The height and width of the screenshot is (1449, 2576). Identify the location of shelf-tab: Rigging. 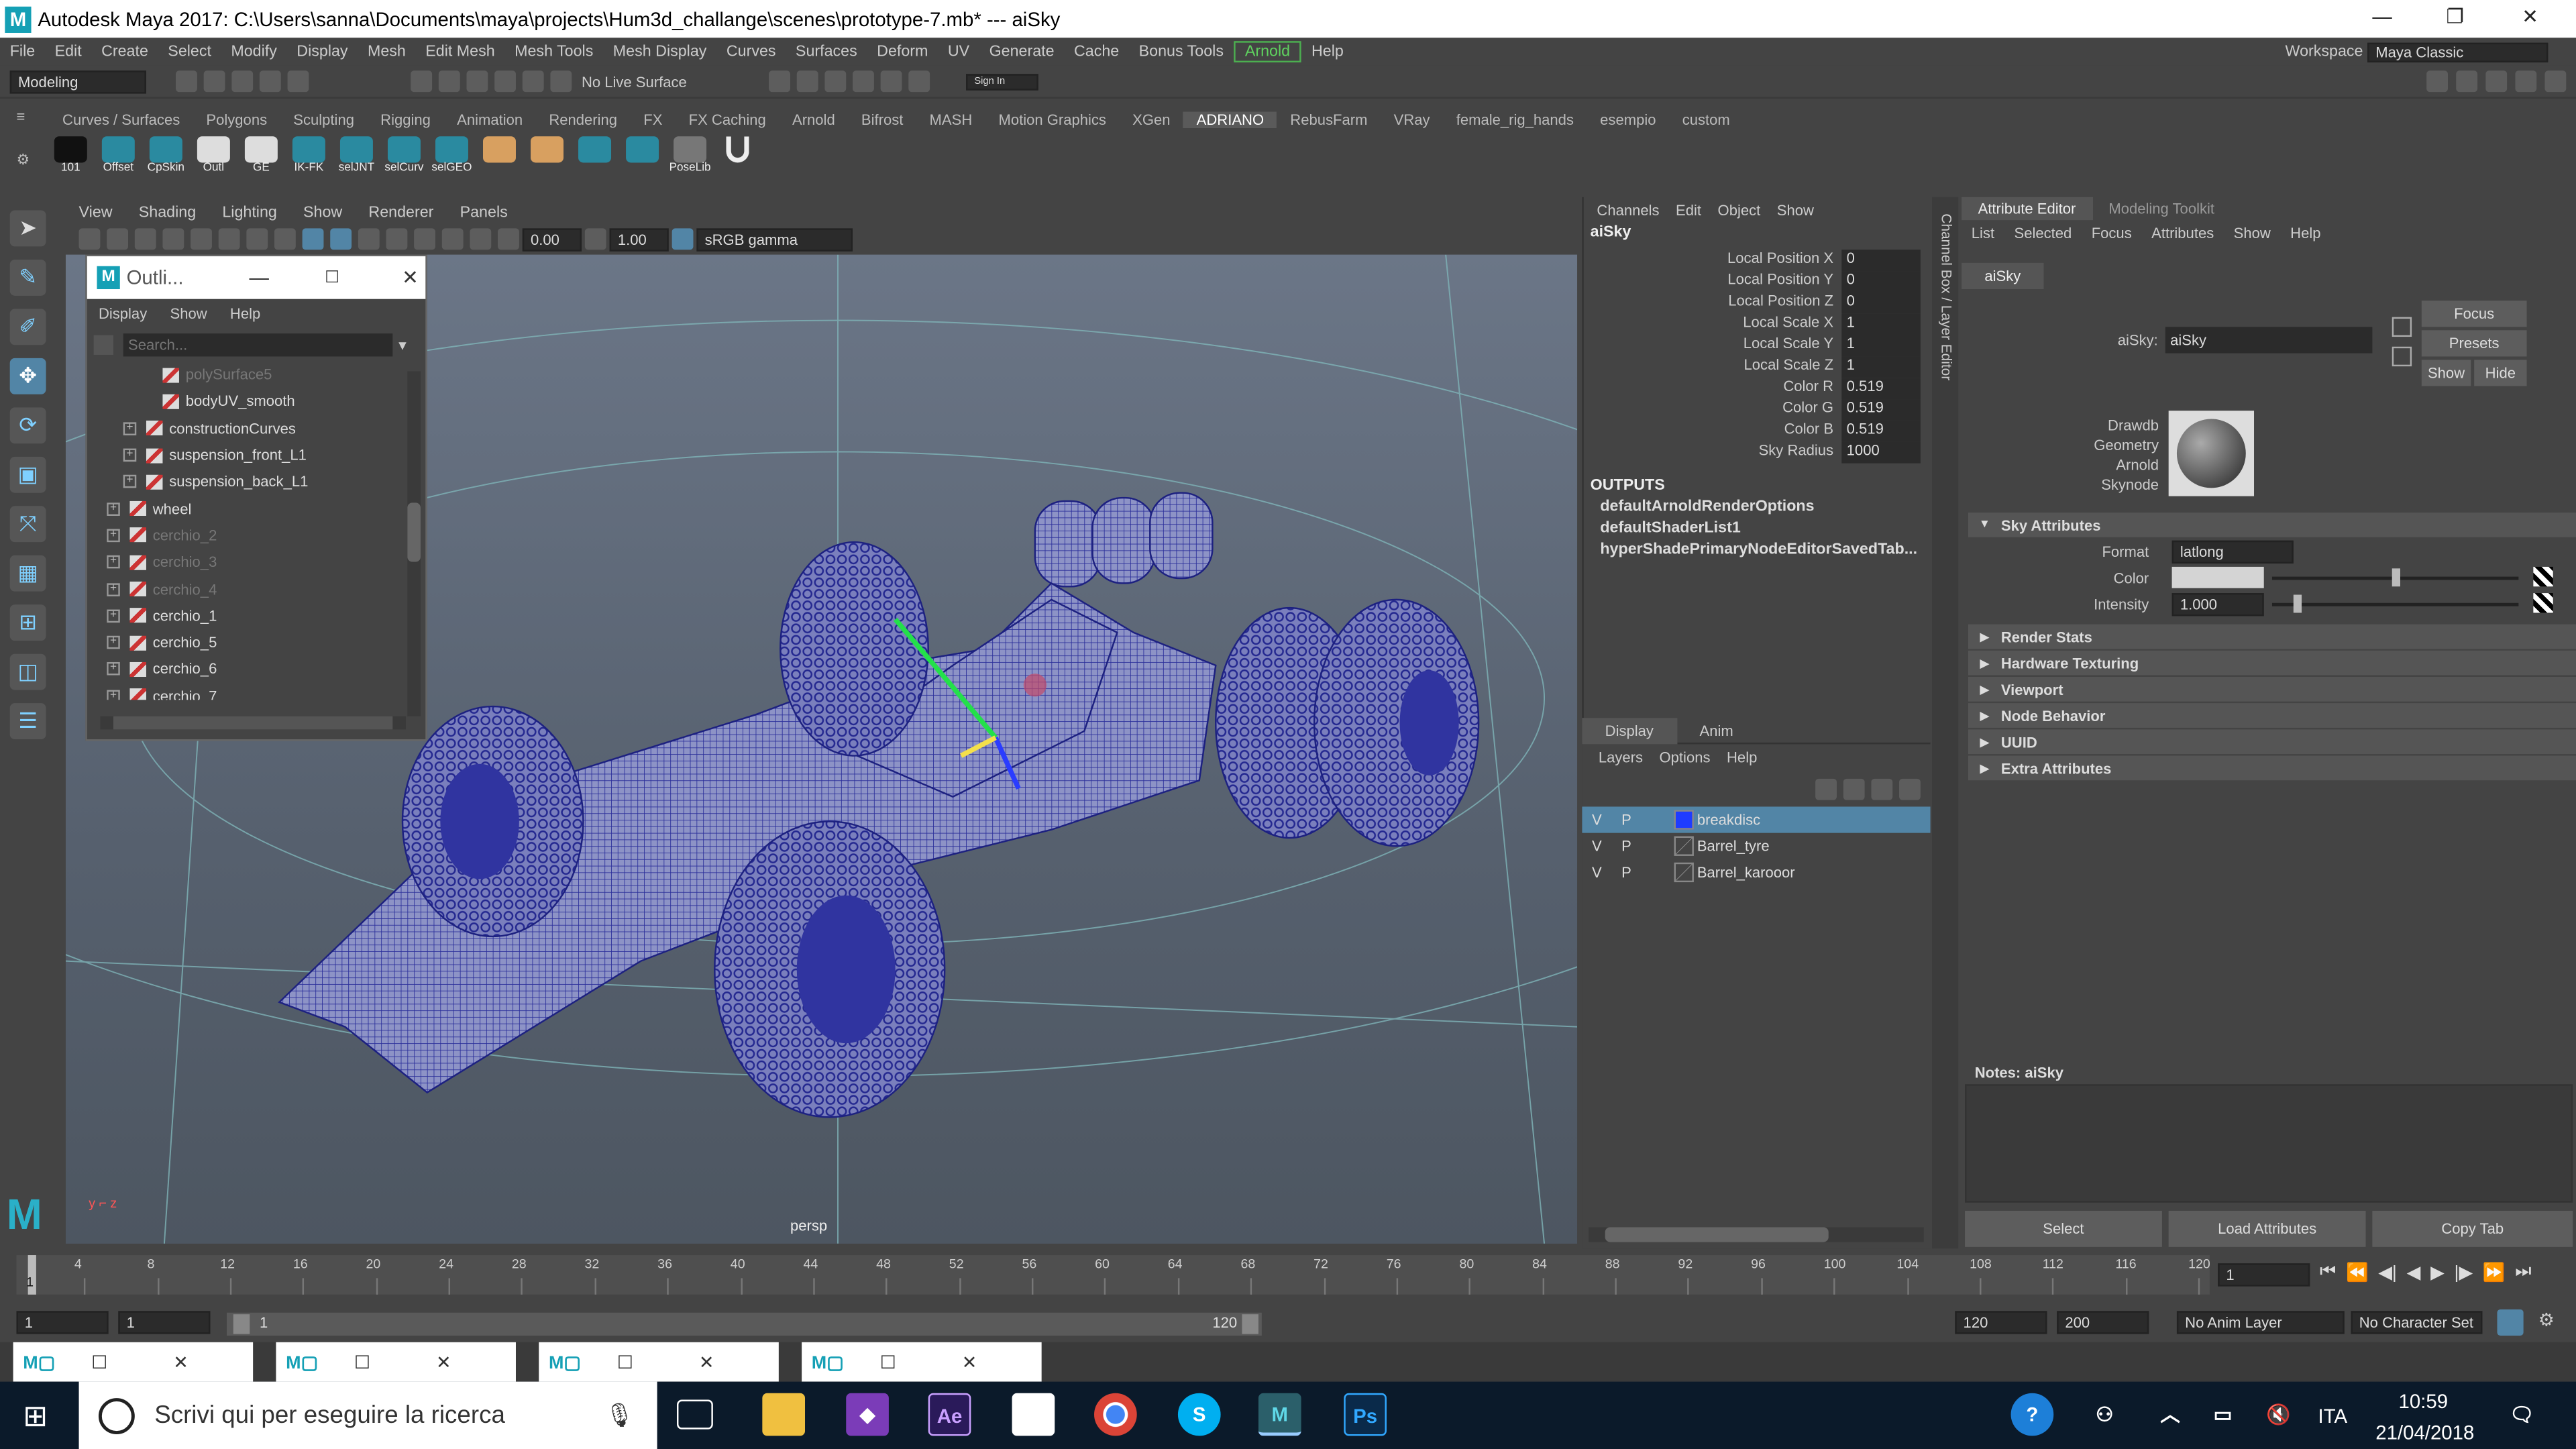
(406, 119).